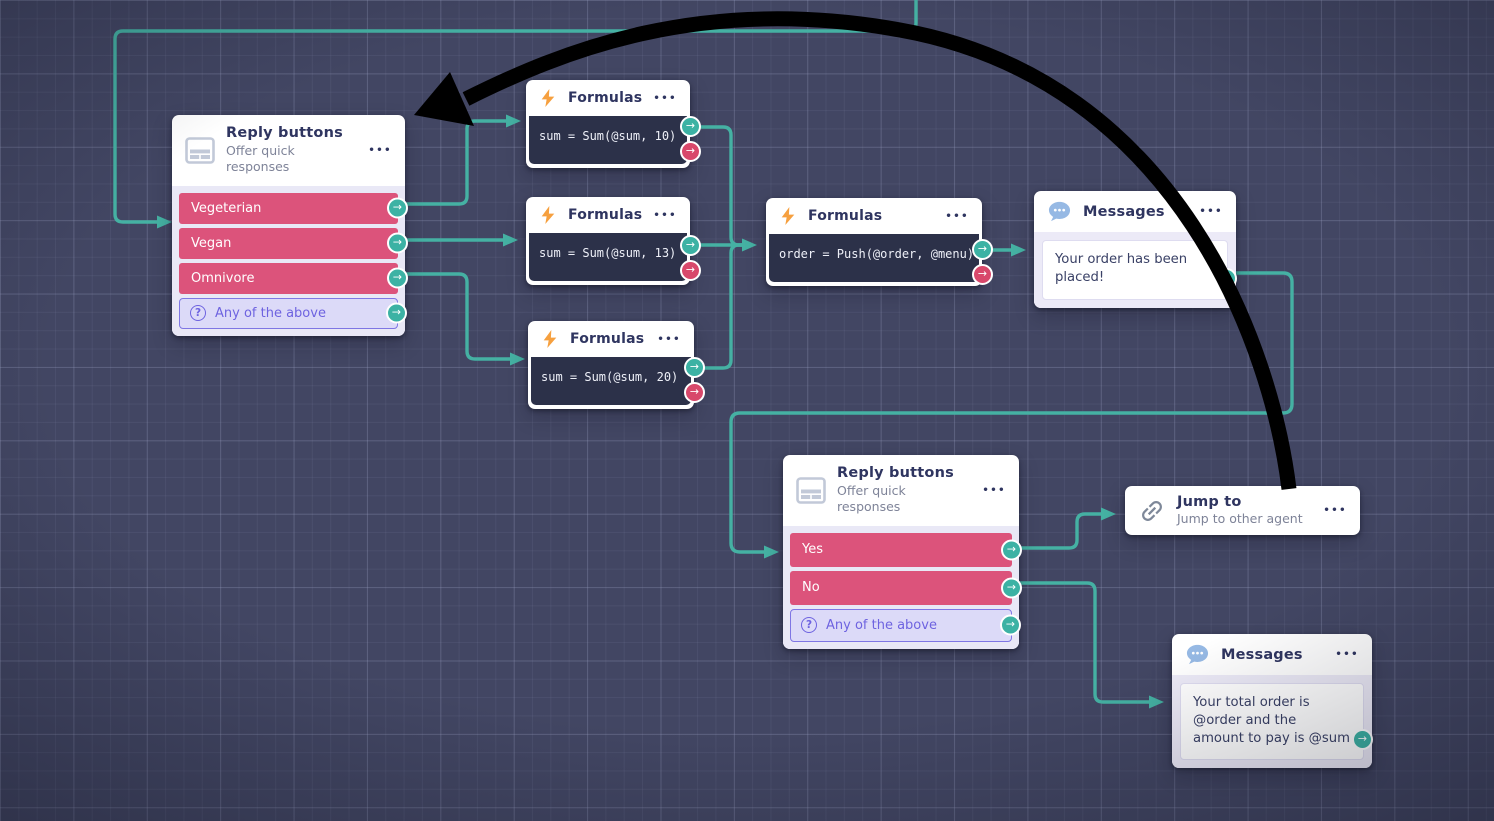 This screenshot has width=1494, height=821. I want to click on connector-vegeterian-formulas1, so click(452, 162).